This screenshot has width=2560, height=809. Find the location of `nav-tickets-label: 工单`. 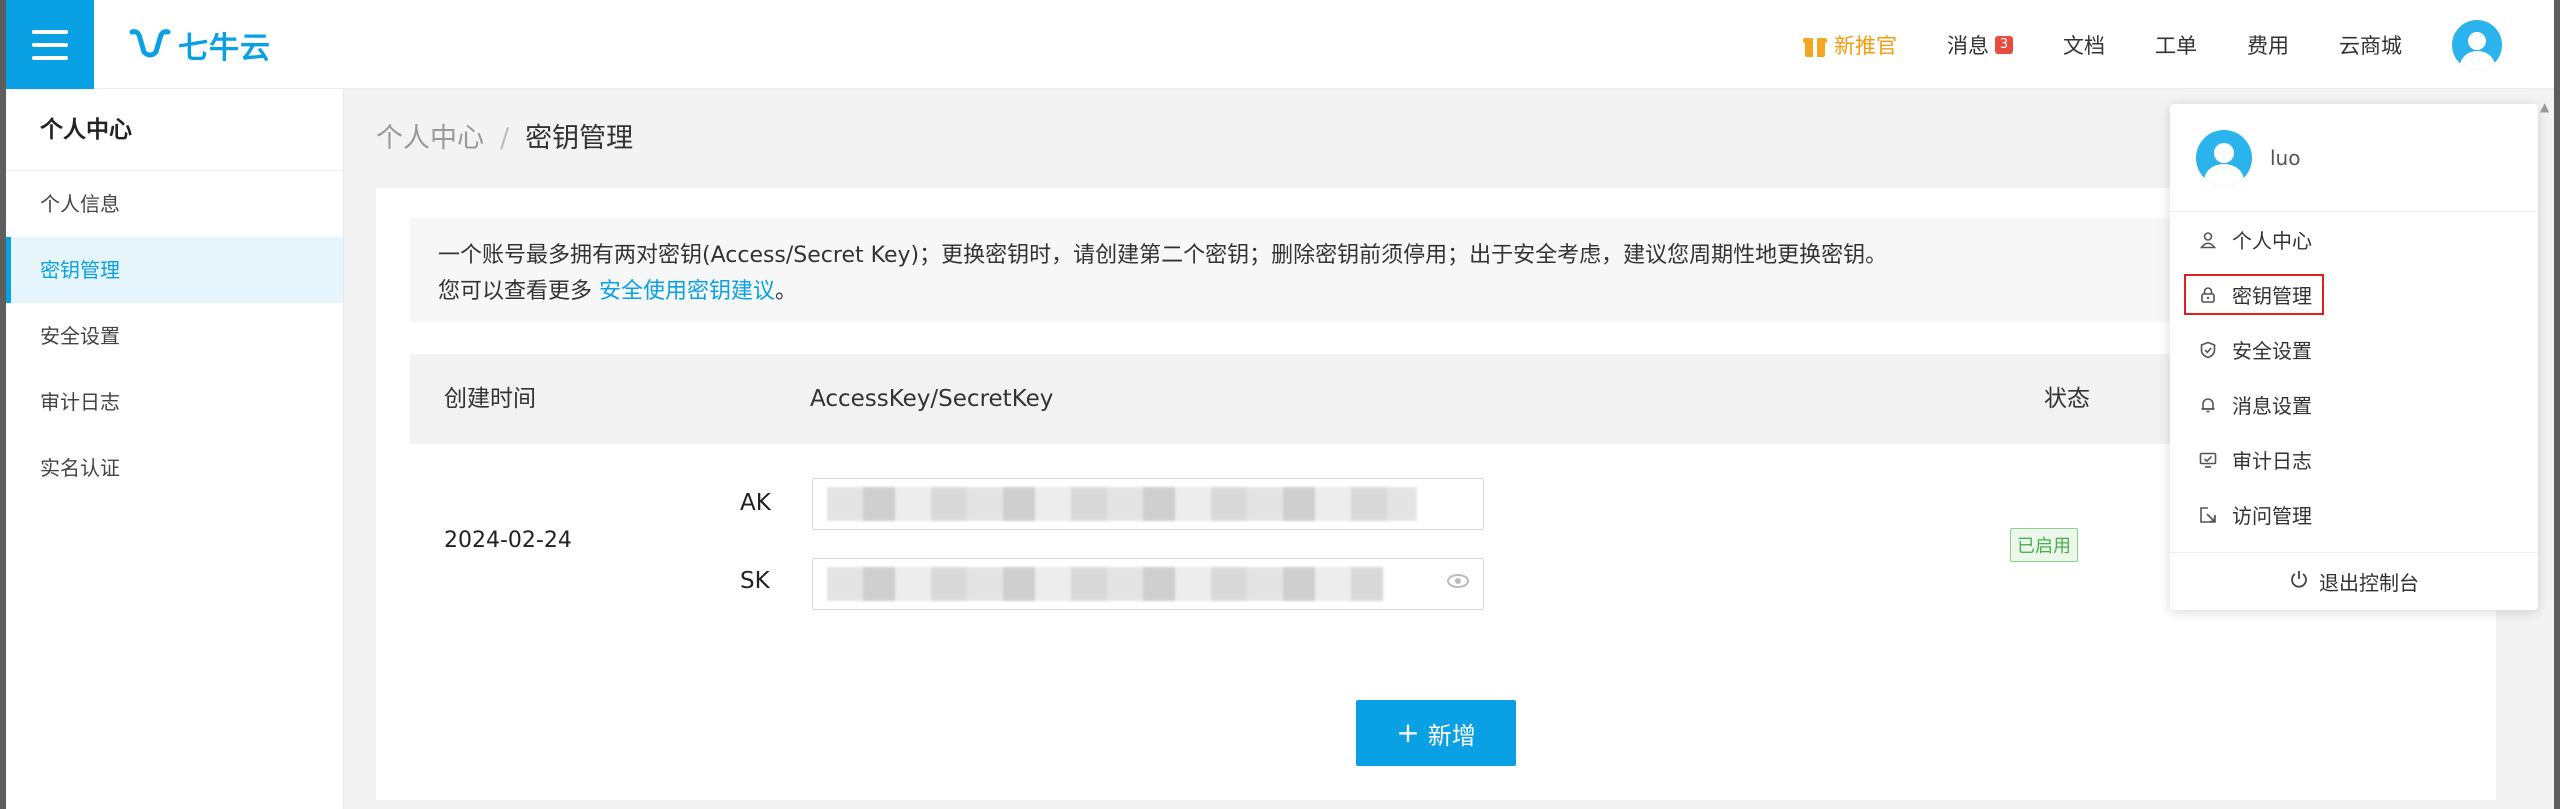

nav-tickets-label: 工单 is located at coordinates (2176, 45).